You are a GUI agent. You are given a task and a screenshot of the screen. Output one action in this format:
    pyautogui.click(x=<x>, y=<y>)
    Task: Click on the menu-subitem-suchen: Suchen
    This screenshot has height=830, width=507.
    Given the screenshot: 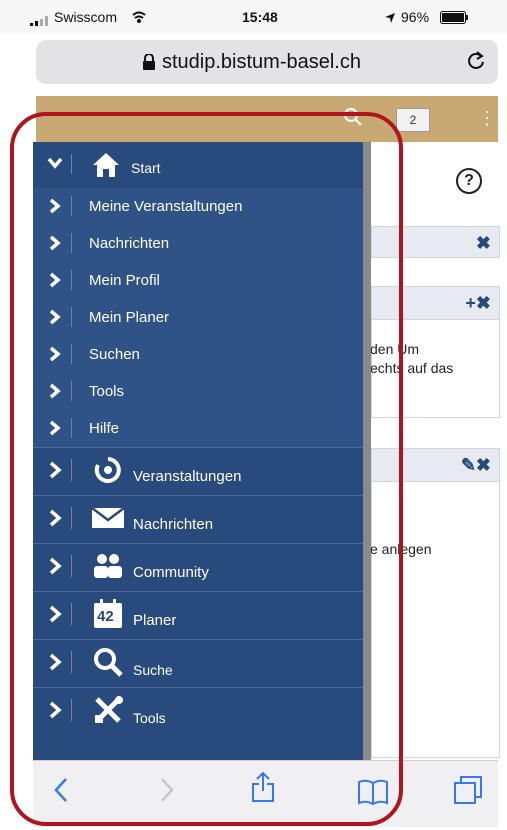 What is the action you would take?
    pyautogui.click(x=198, y=355)
    